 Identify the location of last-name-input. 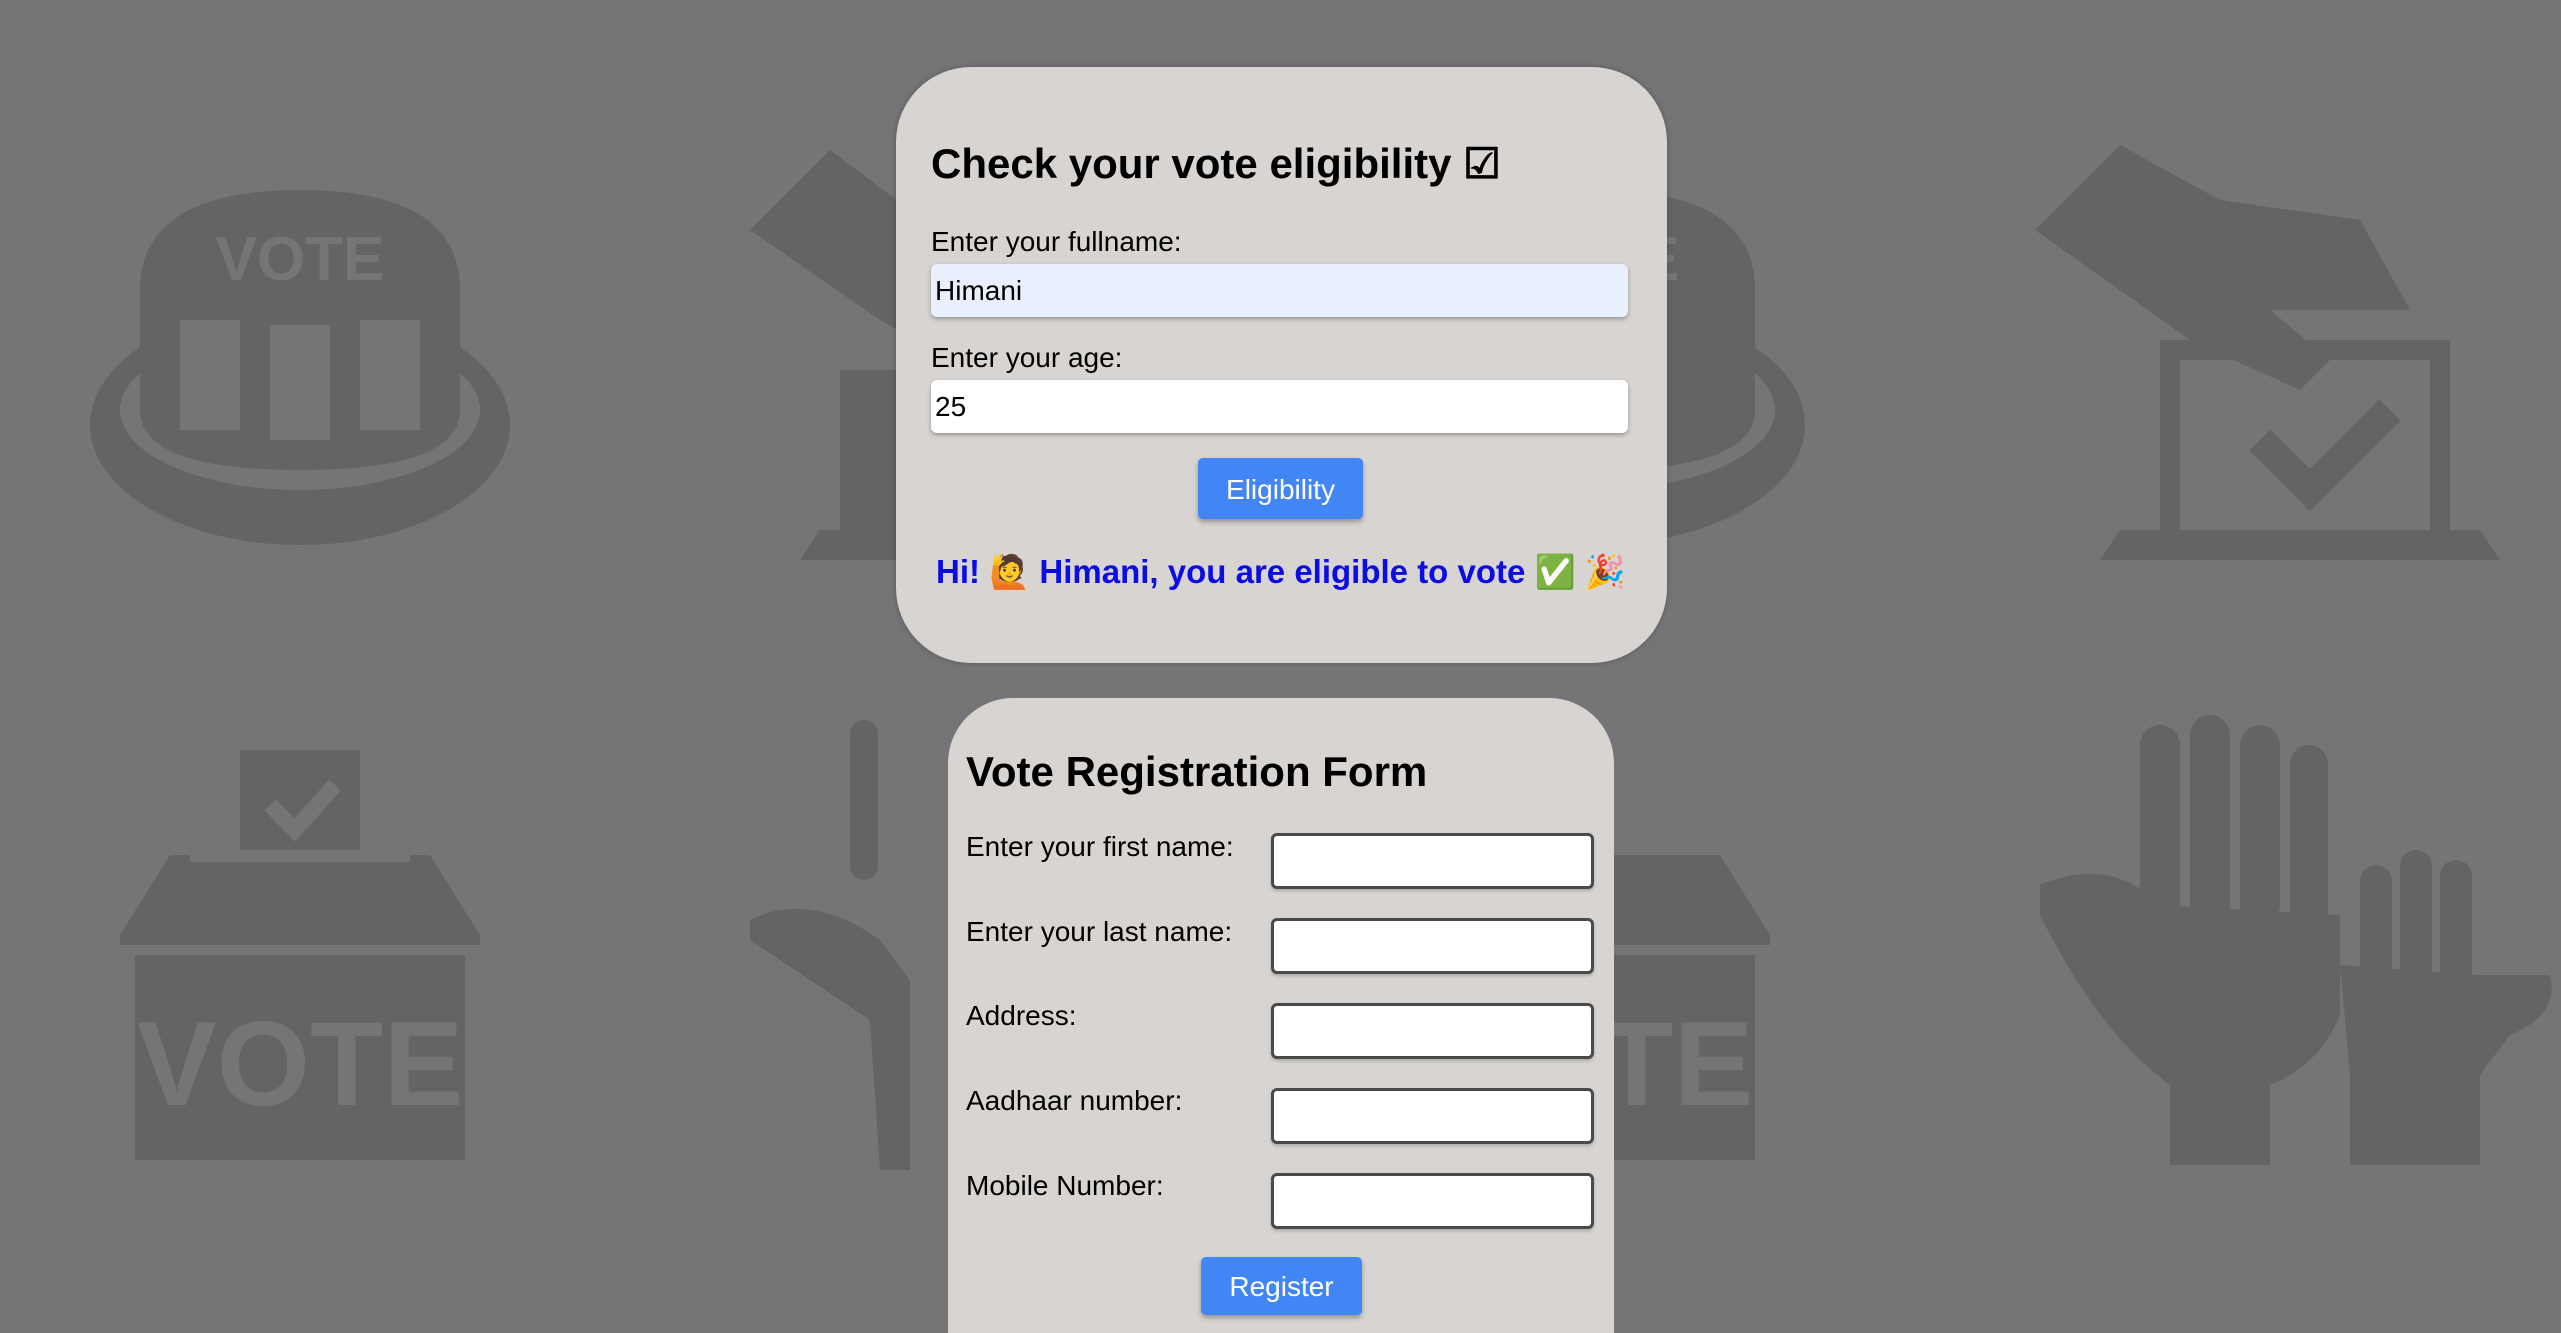
(1432, 946).